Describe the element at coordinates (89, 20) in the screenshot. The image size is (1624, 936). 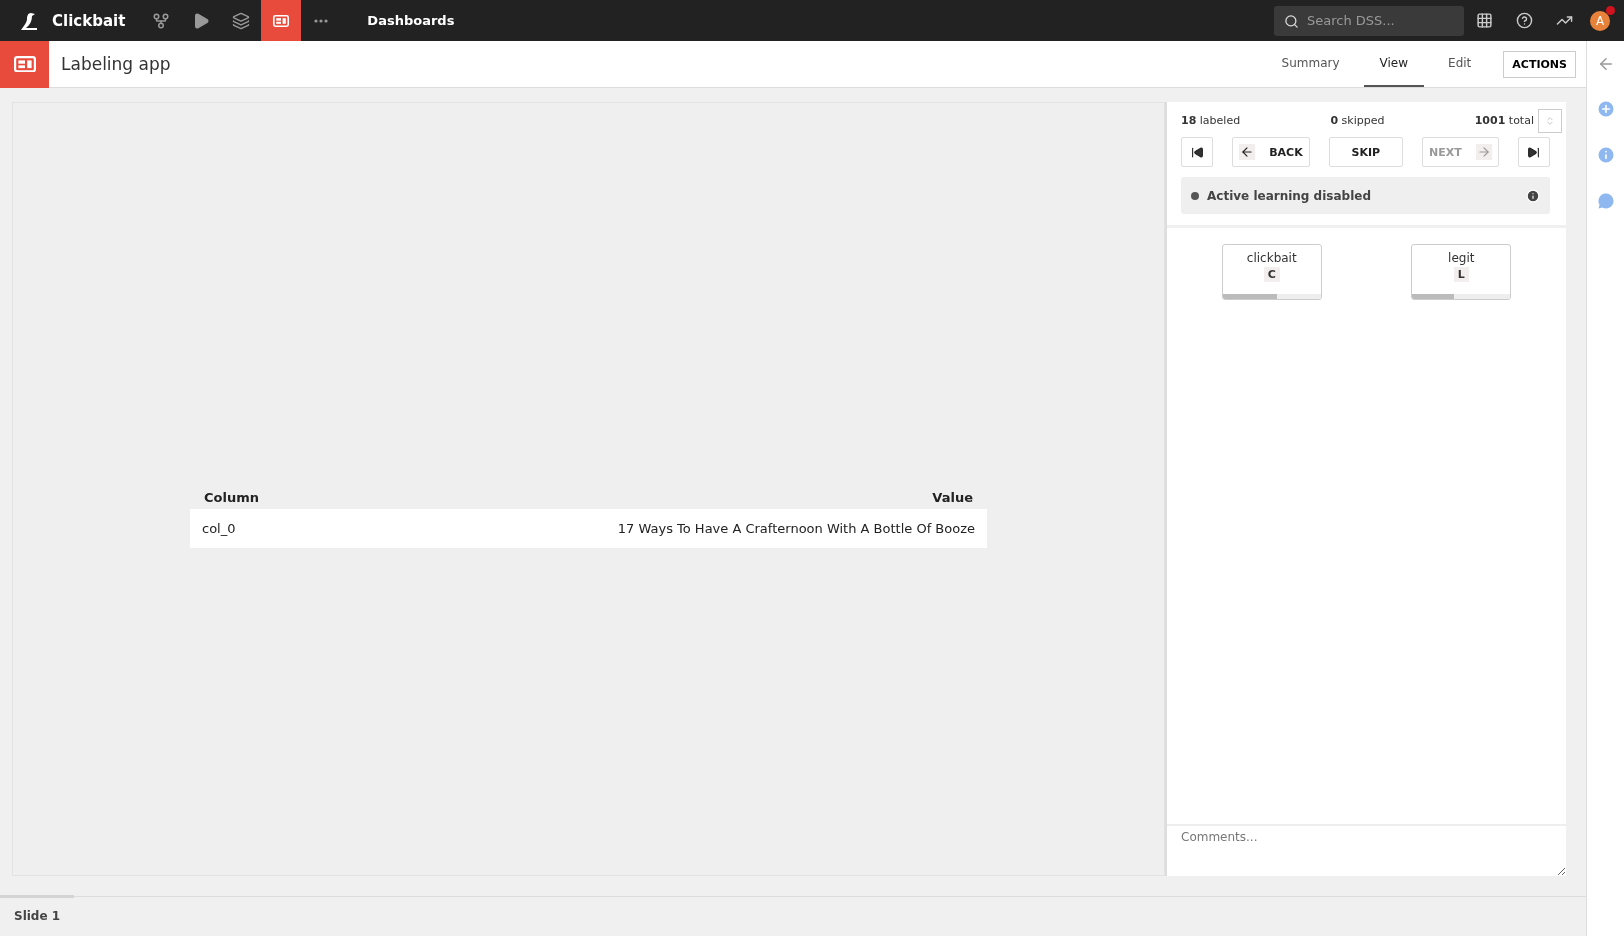
I see `project-name: Clickbait` at that location.